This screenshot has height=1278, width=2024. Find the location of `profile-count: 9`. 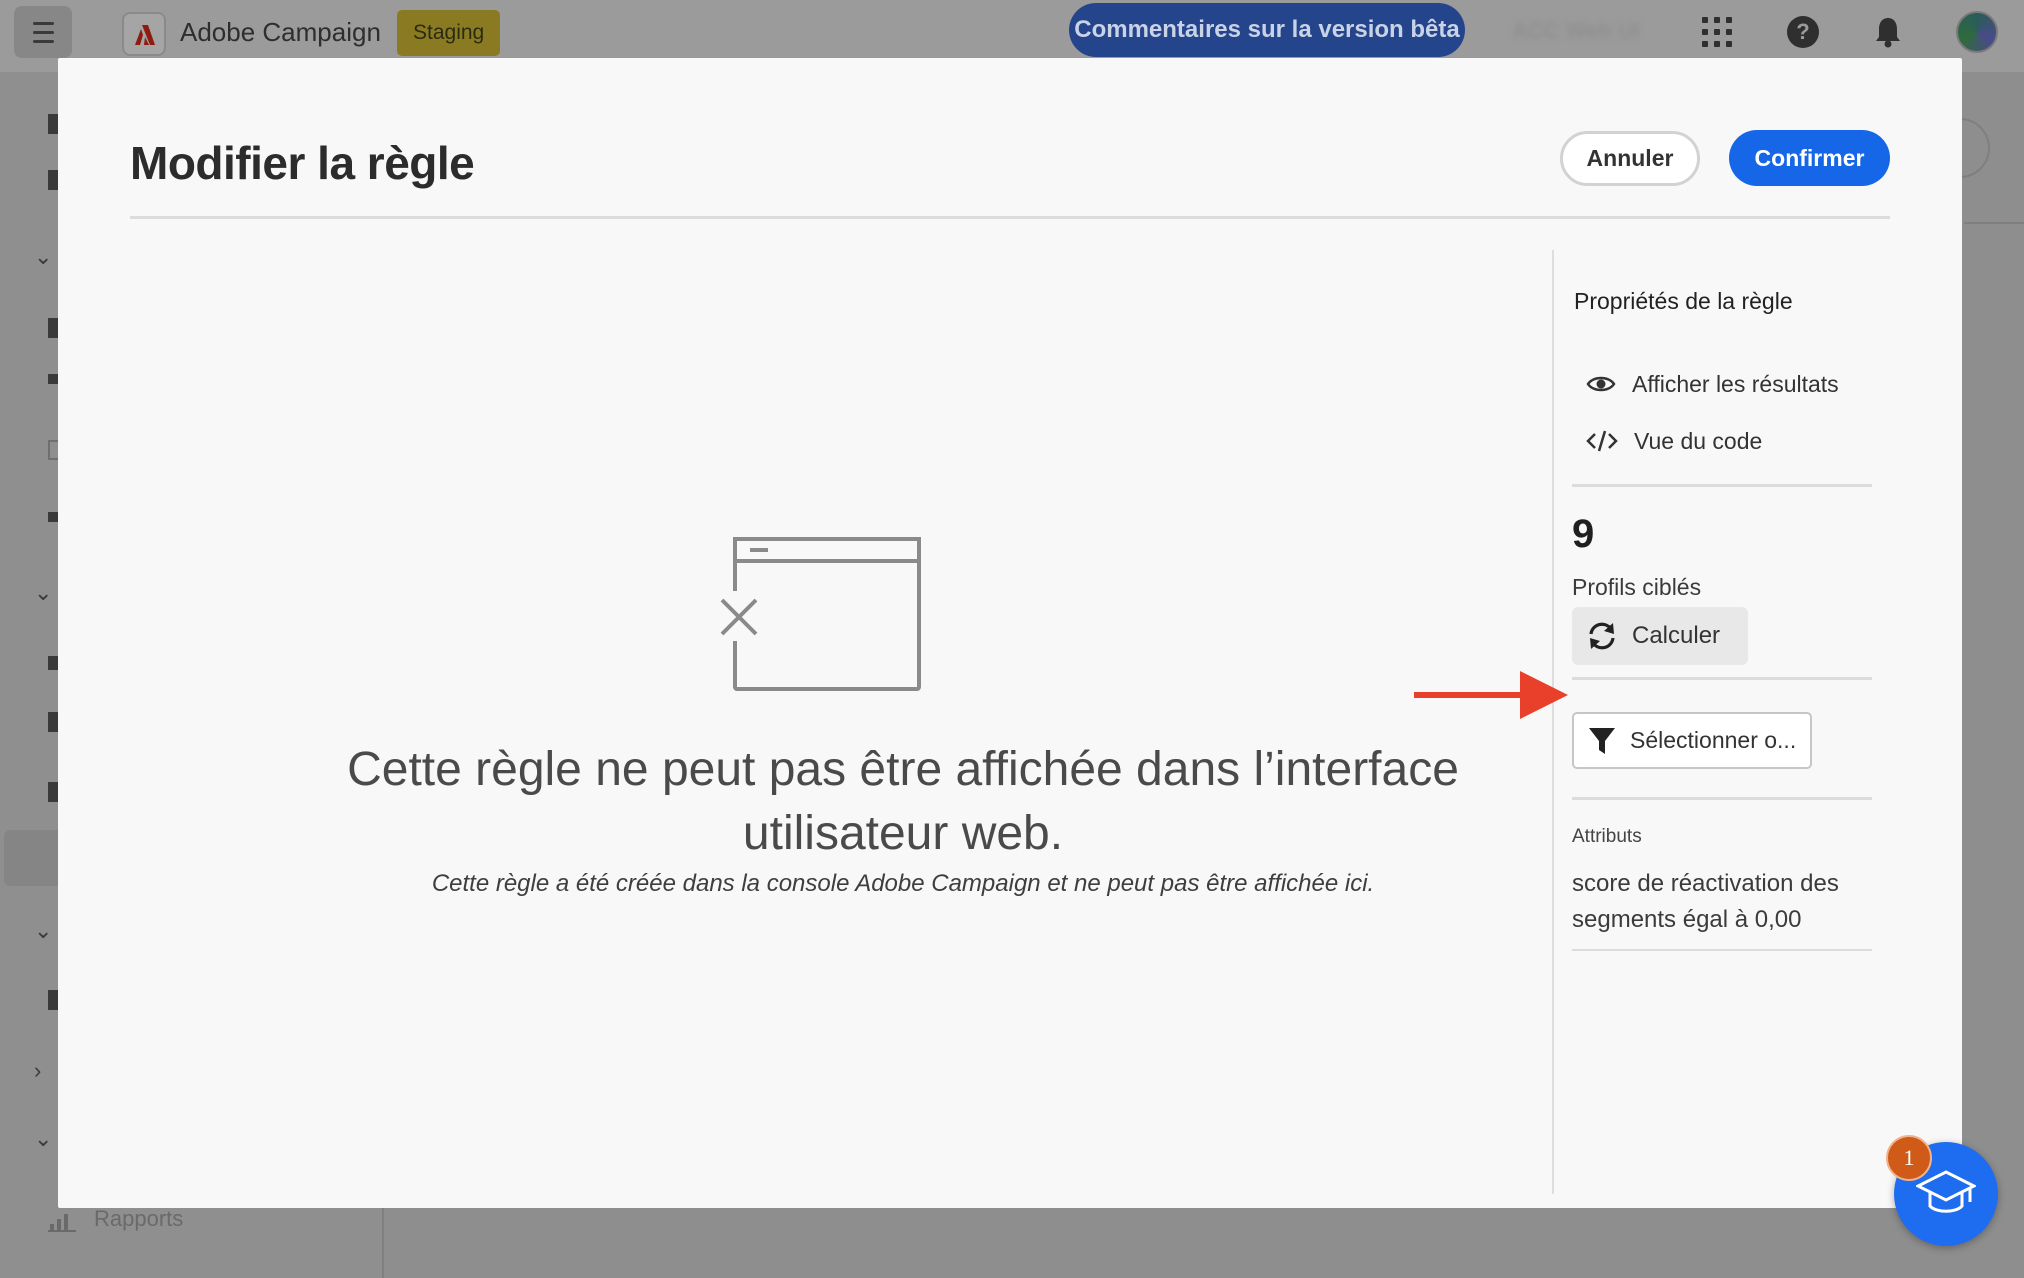

profile-count: 9 is located at coordinates (1583, 534).